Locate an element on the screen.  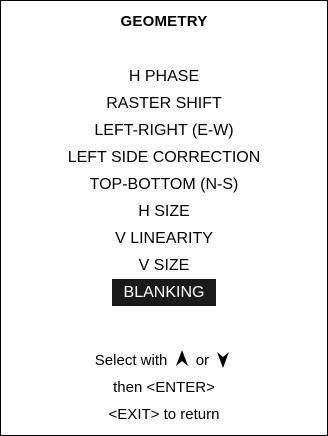
menu-item-label: TOP-BOTTOM (N-S) is located at coordinates (164, 184).